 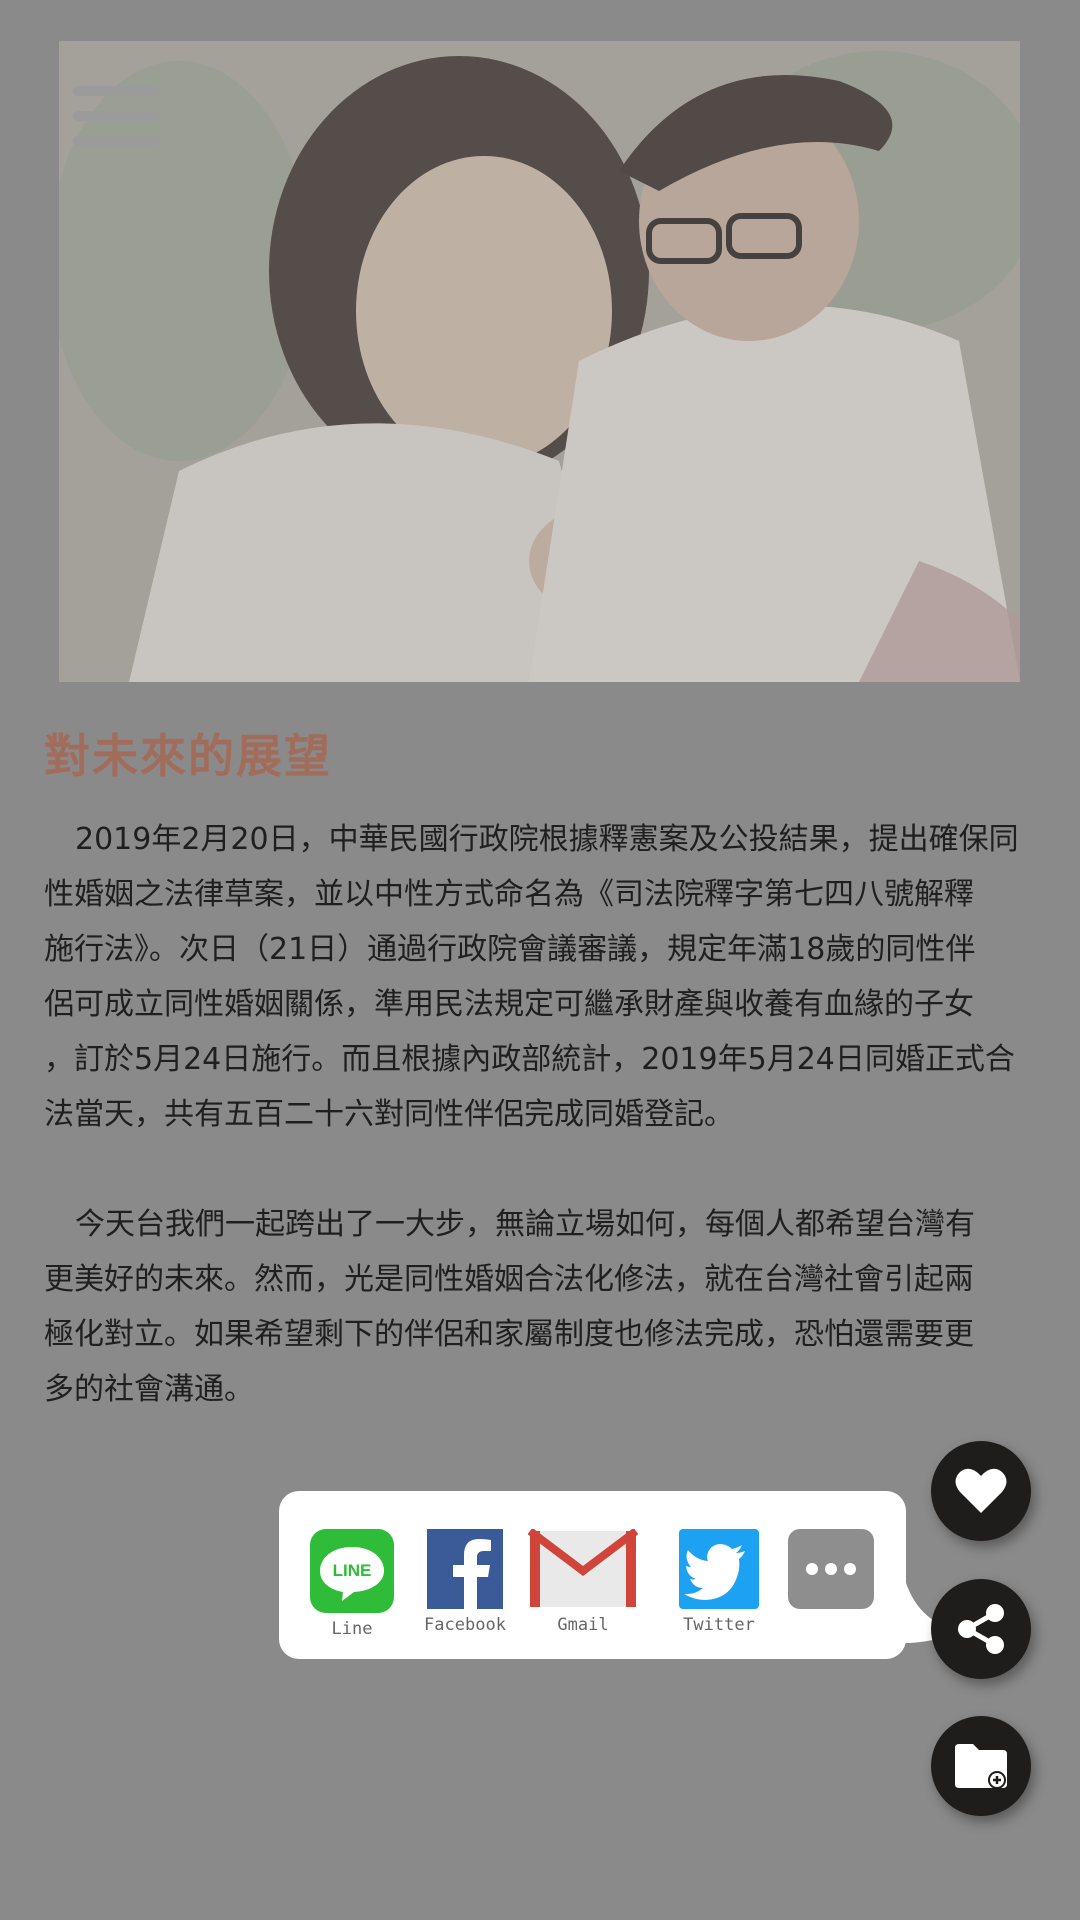 I want to click on share-twitter-button: Twitter, so click(x=719, y=1582).